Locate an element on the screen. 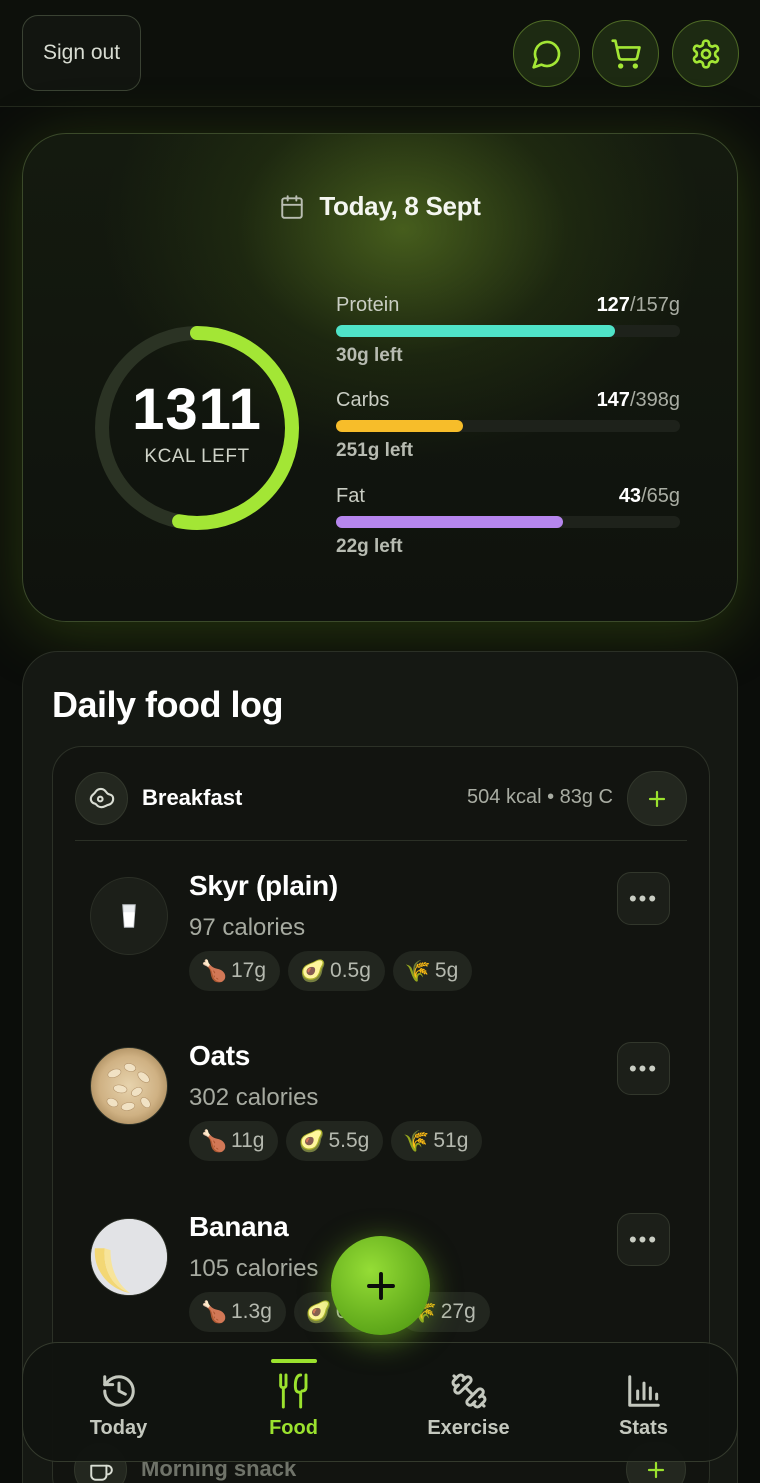 The image size is (760, 1483). nav-today: Today is located at coordinates (118, 1403).